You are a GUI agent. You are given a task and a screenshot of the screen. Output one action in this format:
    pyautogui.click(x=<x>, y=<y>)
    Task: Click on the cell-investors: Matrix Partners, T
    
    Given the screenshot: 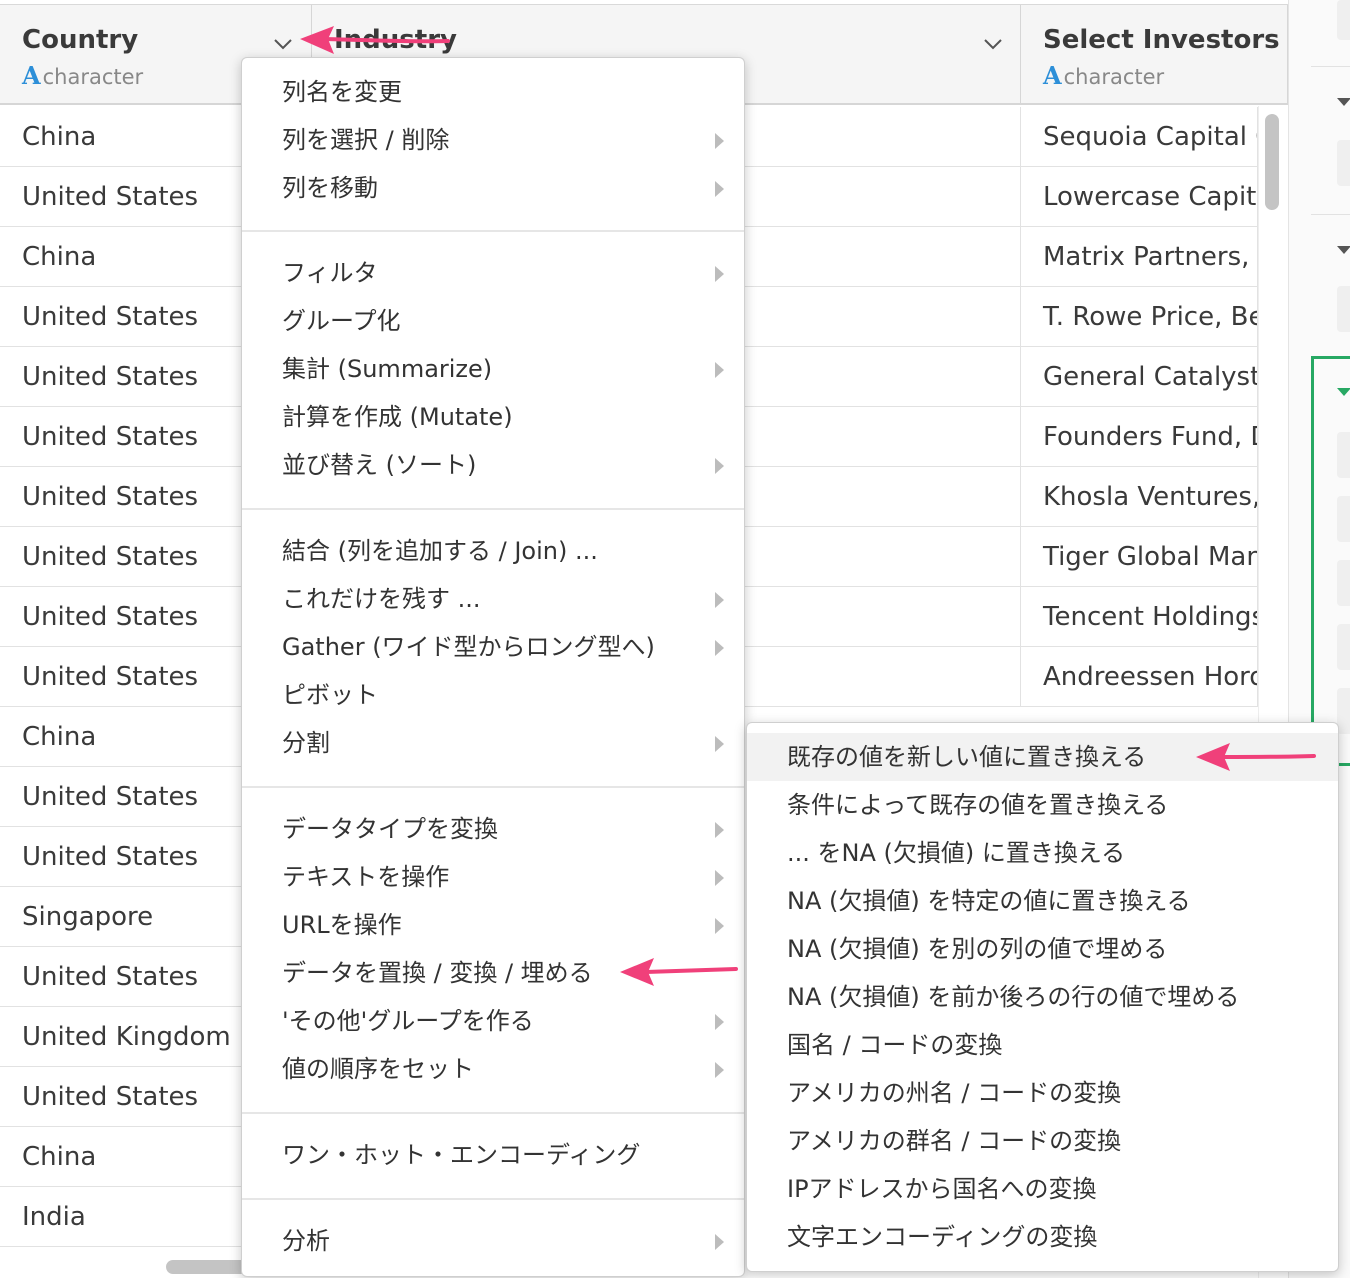 What is the action you would take?
    pyautogui.click(x=1139, y=257)
    